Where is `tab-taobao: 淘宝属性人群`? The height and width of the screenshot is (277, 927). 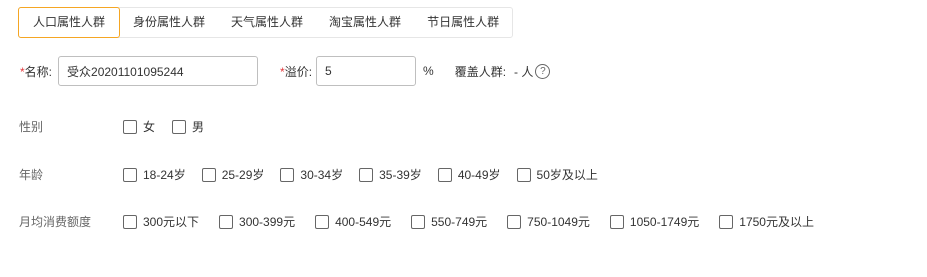 tab-taobao: 淘宝属性人群 is located at coordinates (365, 22).